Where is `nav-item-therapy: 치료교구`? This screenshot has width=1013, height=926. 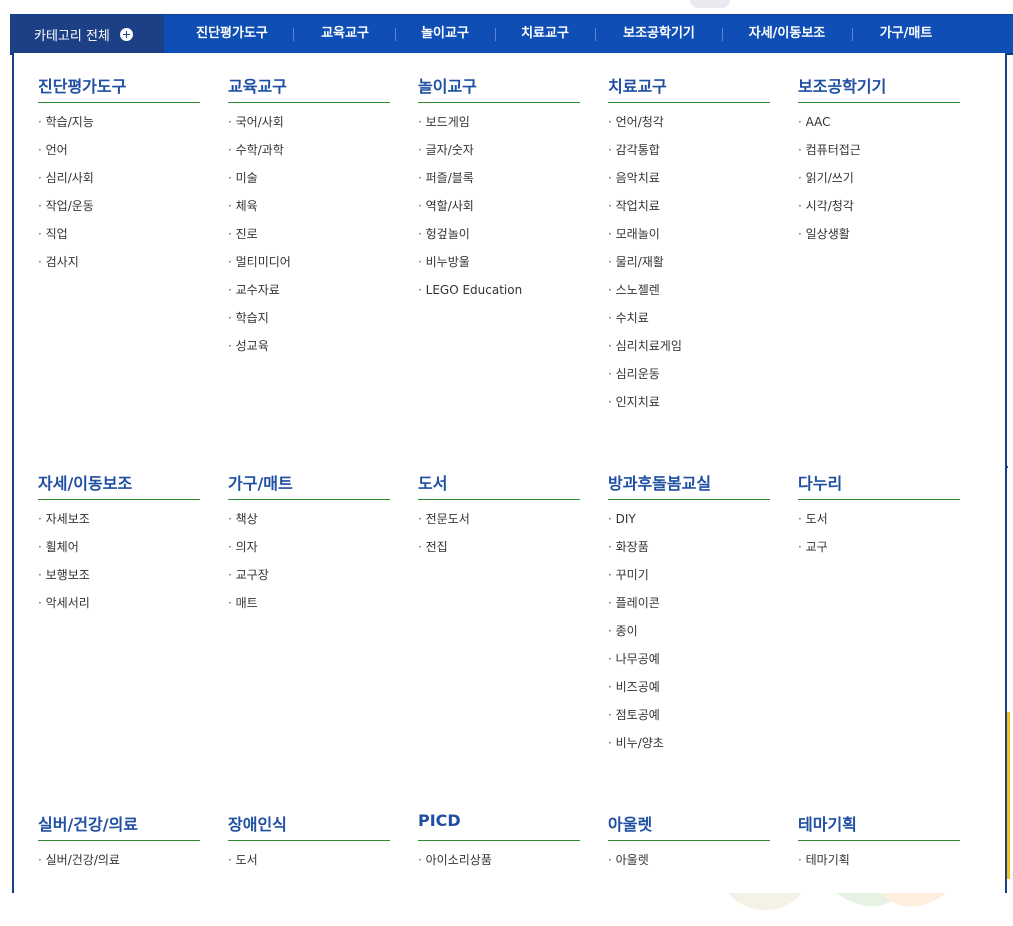 nav-item-therapy: 치료교구 is located at coordinates (545, 34).